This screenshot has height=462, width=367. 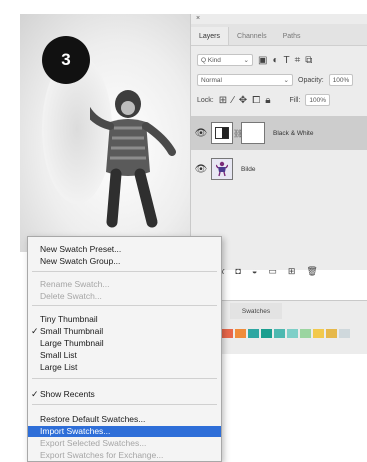 I want to click on lock-paint-icon: ∕, so click(x=233, y=100).